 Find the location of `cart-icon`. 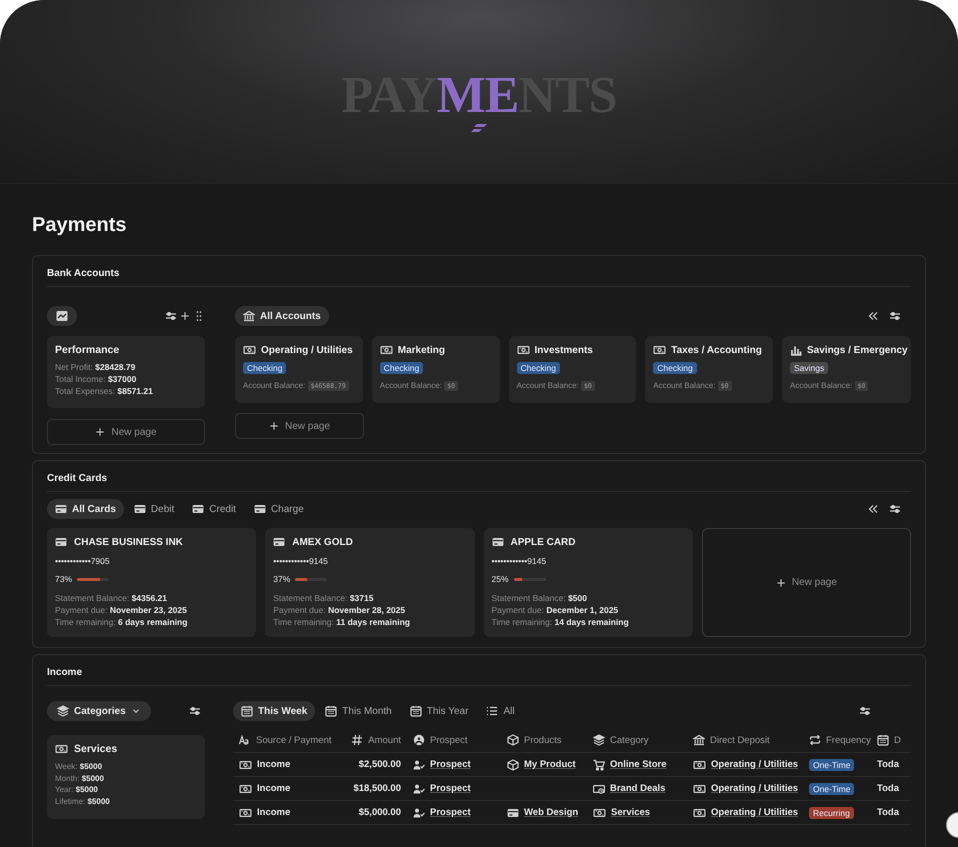

cart-icon is located at coordinates (599, 764).